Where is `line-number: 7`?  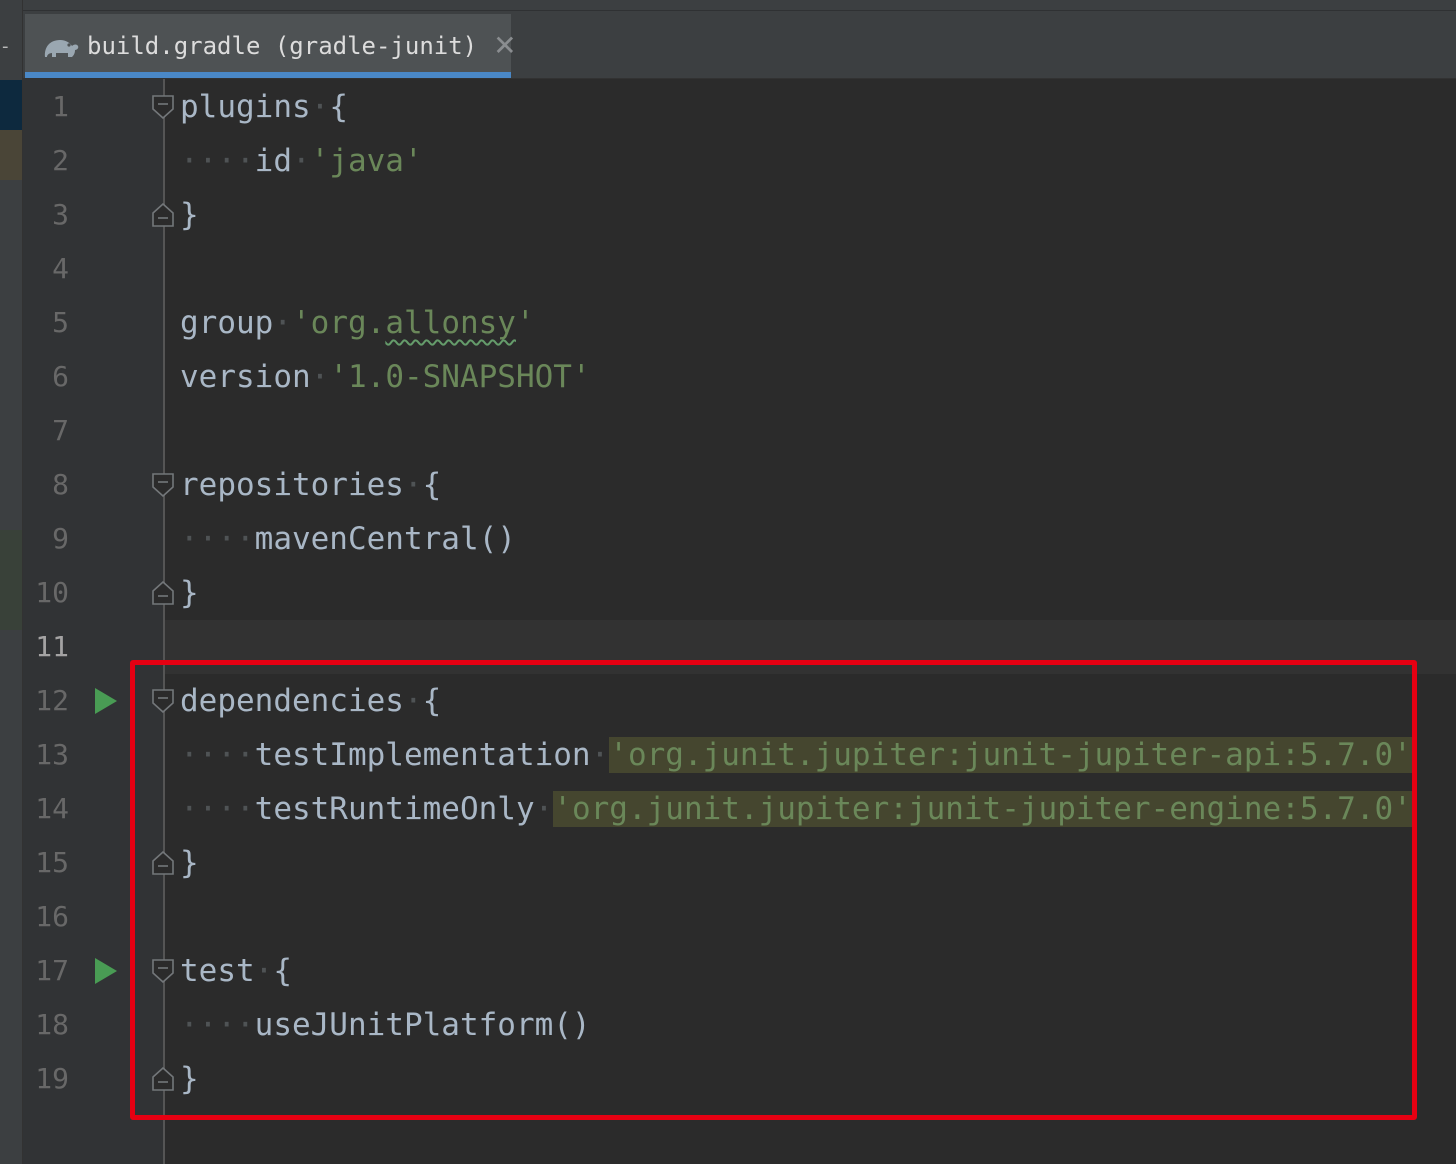
line-number: 7 is located at coordinates (60, 430).